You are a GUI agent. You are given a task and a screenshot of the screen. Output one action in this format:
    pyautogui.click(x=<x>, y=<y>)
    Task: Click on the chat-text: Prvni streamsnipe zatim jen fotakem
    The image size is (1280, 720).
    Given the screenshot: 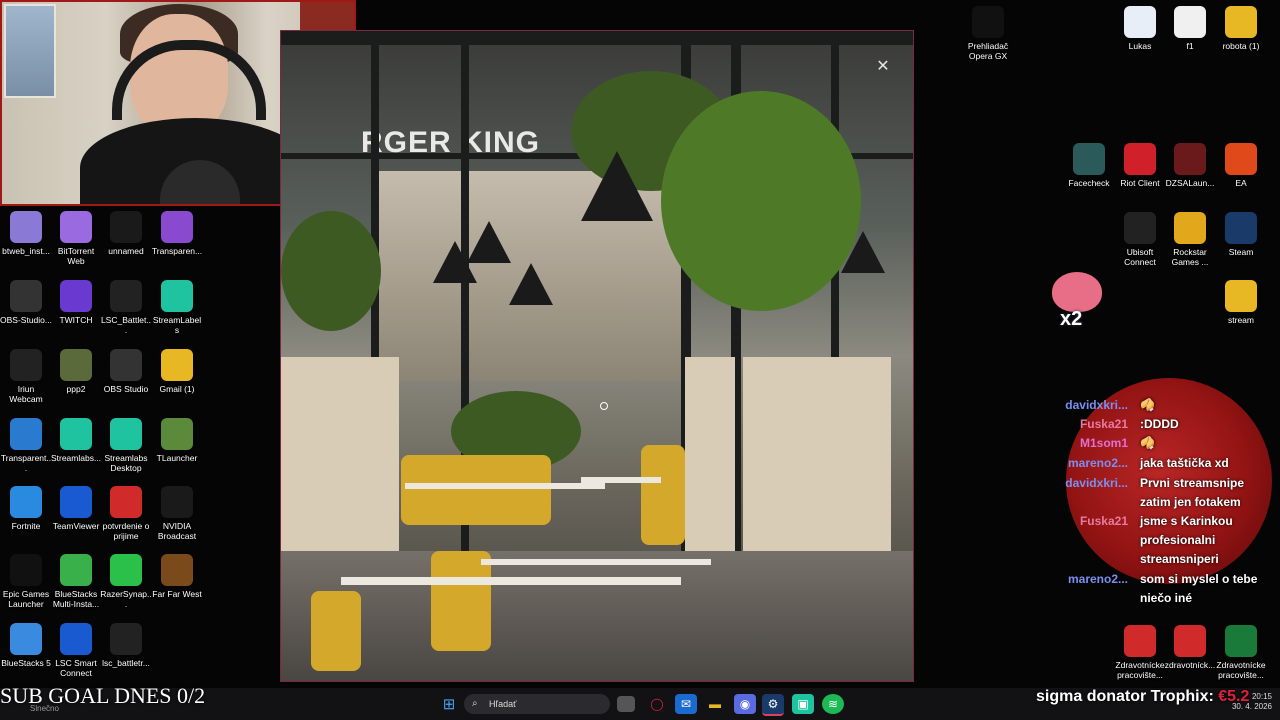 What is the action you would take?
    pyautogui.click(x=1192, y=492)
    